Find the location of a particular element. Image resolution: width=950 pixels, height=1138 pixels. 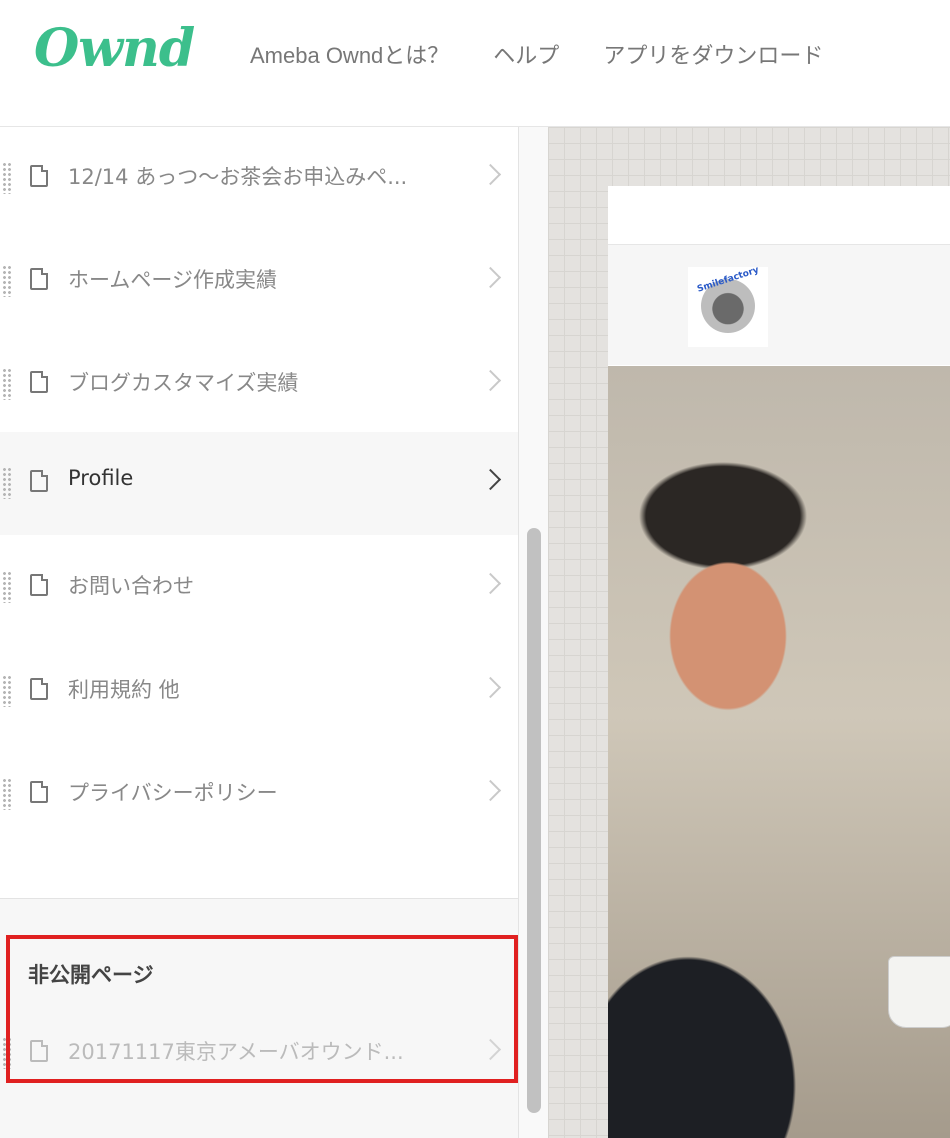

site-topbar is located at coordinates (779, 215).